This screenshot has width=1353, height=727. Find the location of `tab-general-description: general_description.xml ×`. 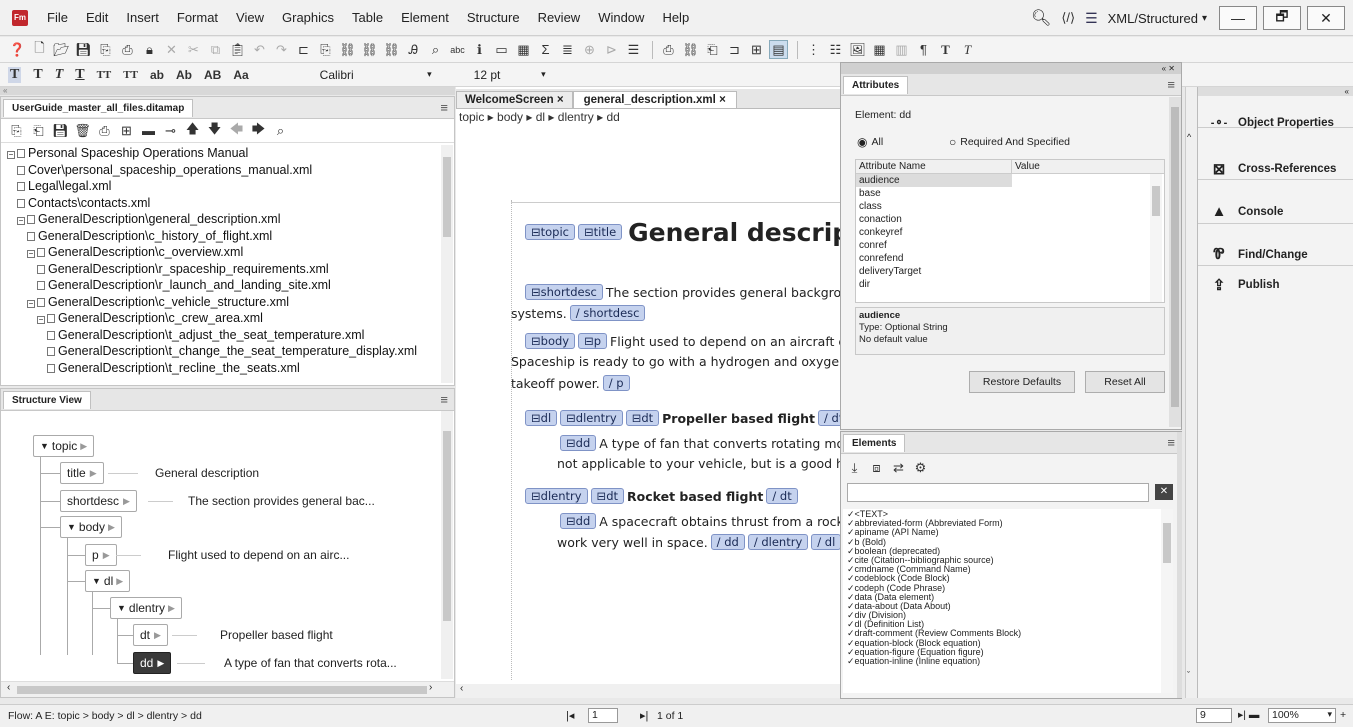

tab-general-description: general_description.xml × is located at coordinates (654, 99).